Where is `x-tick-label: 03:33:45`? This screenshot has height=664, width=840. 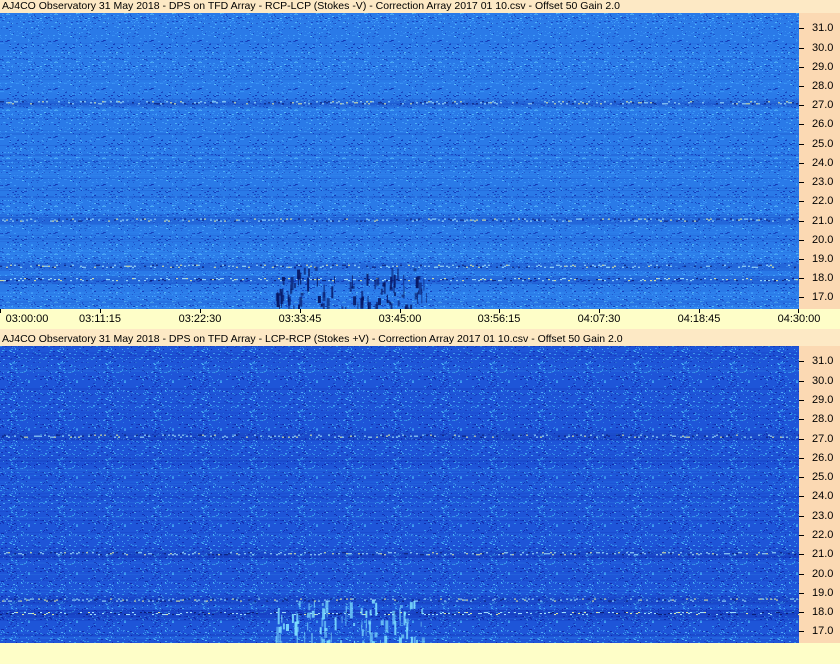
x-tick-label: 03:33:45 is located at coordinates (300, 319).